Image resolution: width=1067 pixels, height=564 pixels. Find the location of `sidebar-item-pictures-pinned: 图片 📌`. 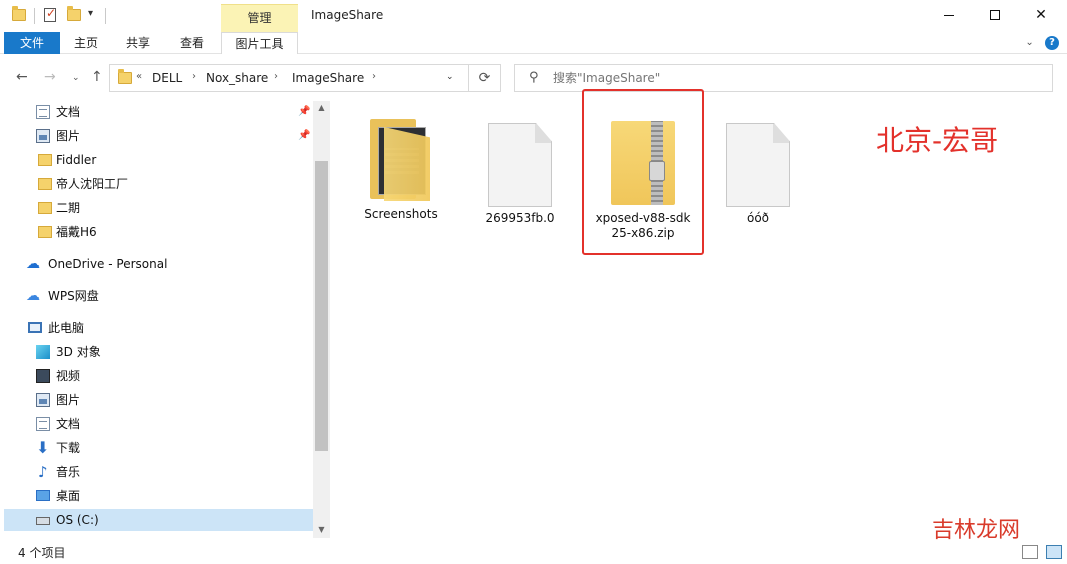

sidebar-item-pictures-pinned: 图片 📌 is located at coordinates (158, 136).